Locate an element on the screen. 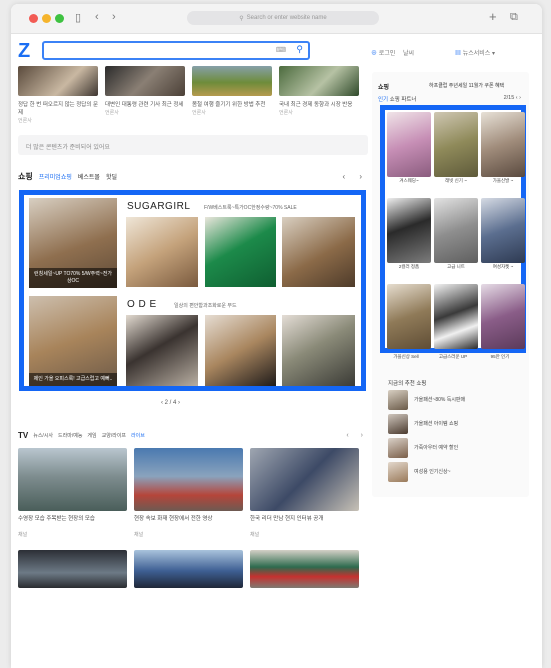 This screenshot has width=551, height=668. trend-text: 가을패션~80% 득시판매 is located at coordinates (439, 400).